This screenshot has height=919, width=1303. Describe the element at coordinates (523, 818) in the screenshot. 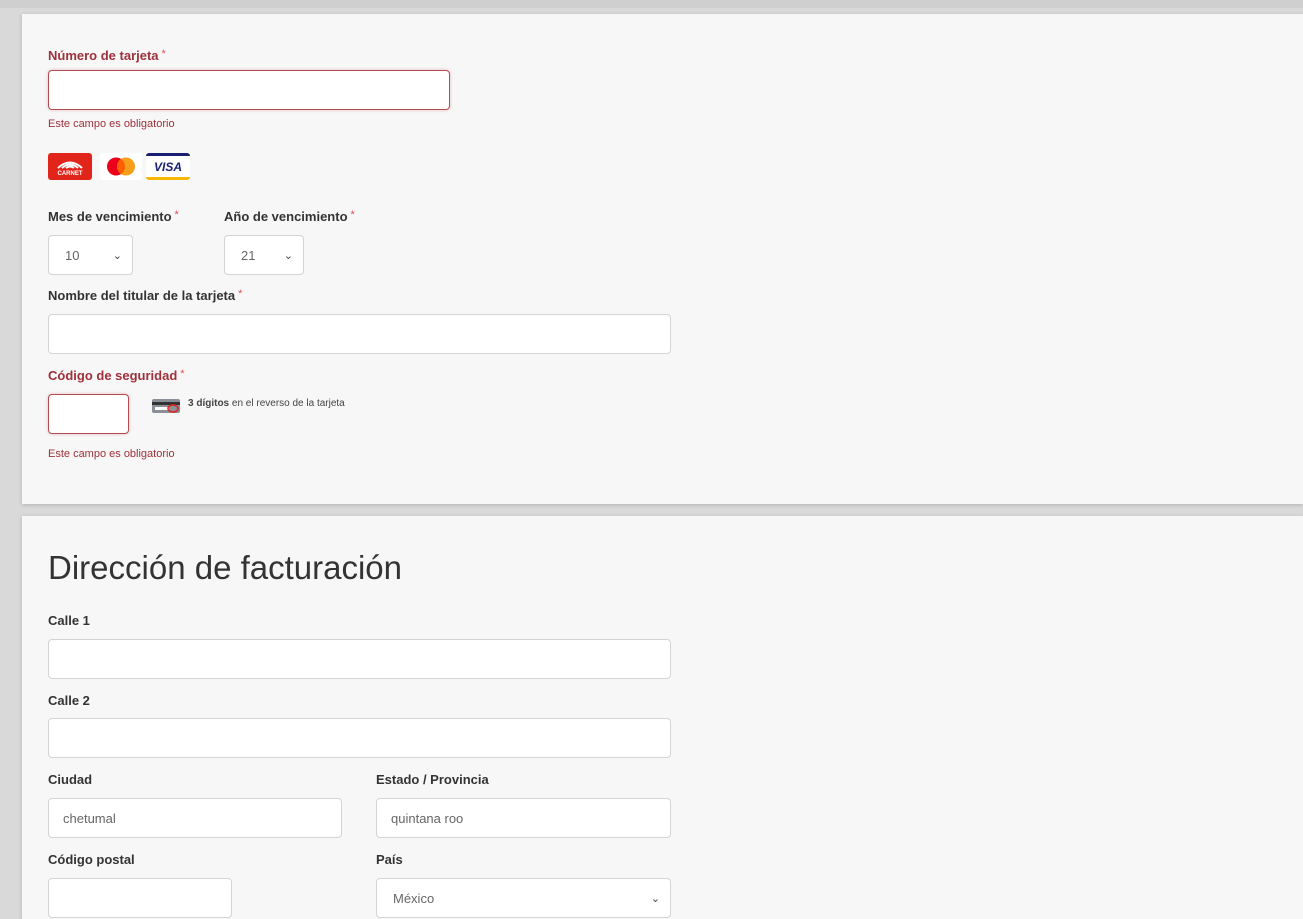

I see `state-input` at that location.